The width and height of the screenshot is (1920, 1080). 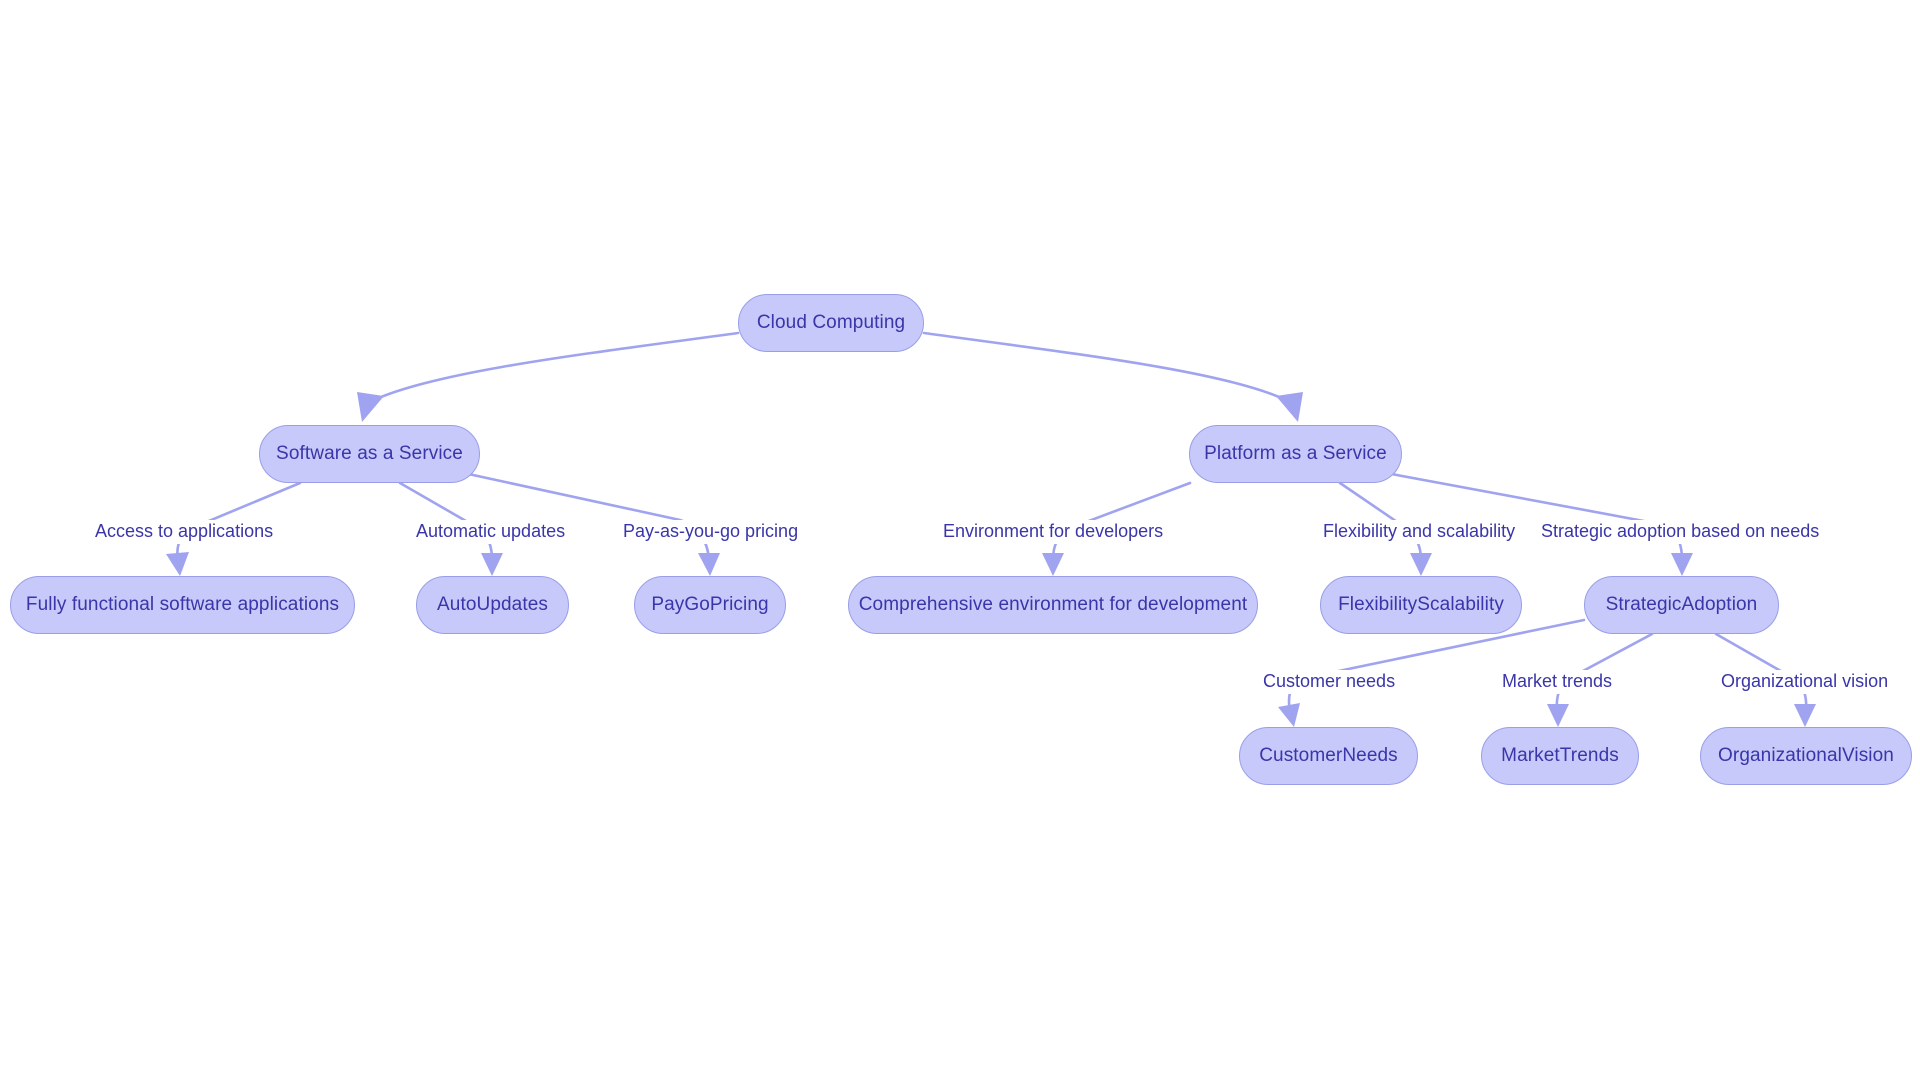 I want to click on node-label: StrategicAdoption, so click(x=1681, y=604).